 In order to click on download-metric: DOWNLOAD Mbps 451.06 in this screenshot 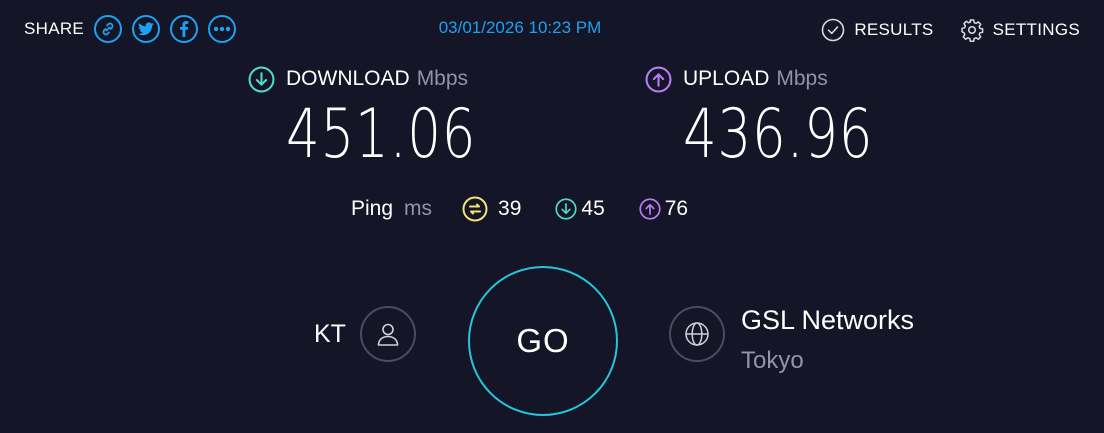, I will do `click(389, 119)`.